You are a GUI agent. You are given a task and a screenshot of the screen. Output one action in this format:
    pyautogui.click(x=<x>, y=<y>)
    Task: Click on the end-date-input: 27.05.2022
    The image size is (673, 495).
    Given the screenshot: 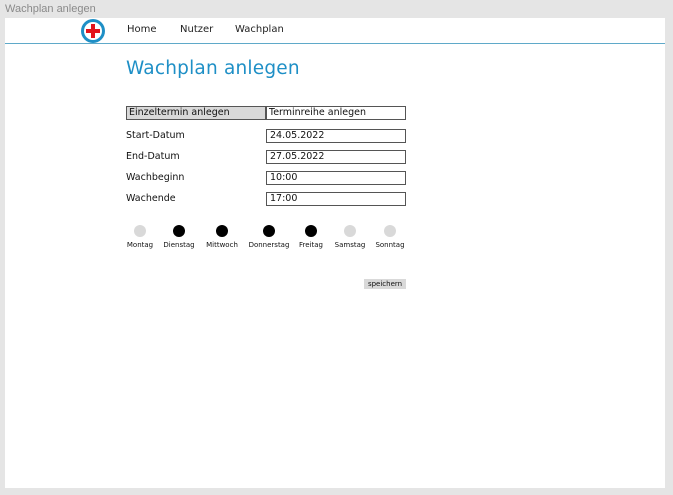 What is the action you would take?
    pyautogui.click(x=336, y=157)
    